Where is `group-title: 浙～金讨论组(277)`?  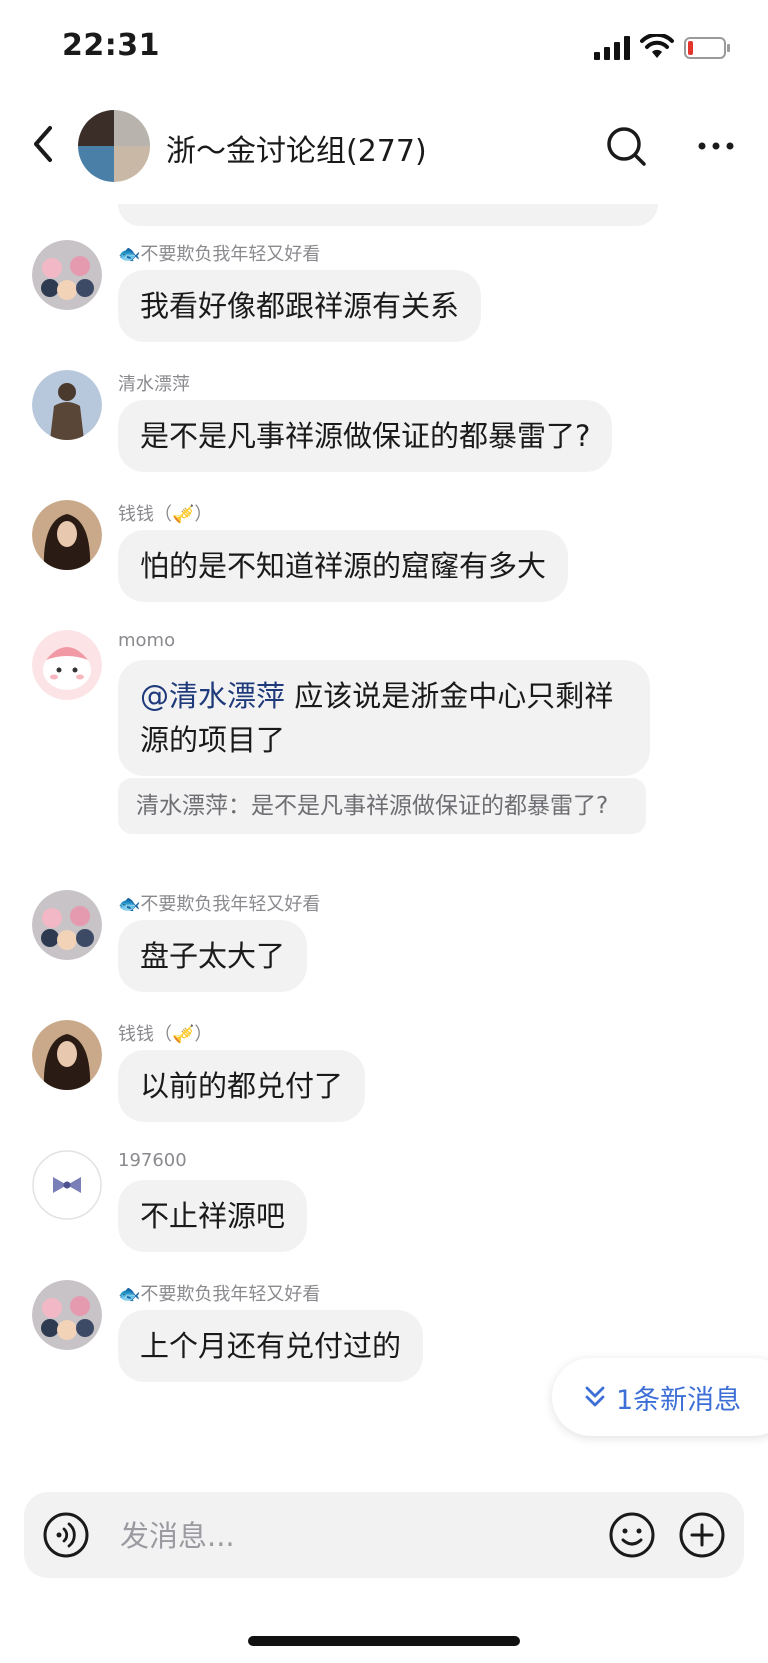 group-title: 浙～金讨论组(277) is located at coordinates (296, 148).